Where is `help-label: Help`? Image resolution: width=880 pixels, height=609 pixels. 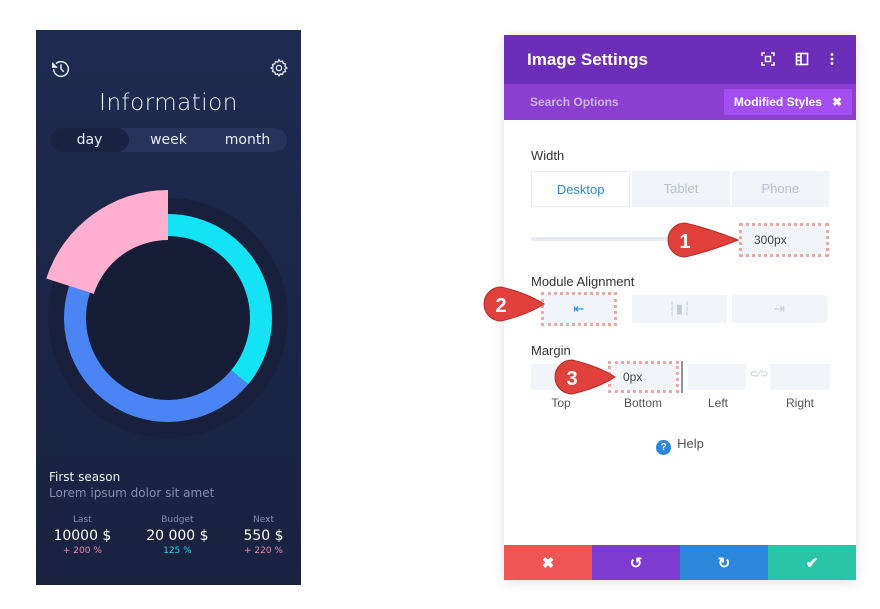
help-label: Help is located at coordinates (690, 443).